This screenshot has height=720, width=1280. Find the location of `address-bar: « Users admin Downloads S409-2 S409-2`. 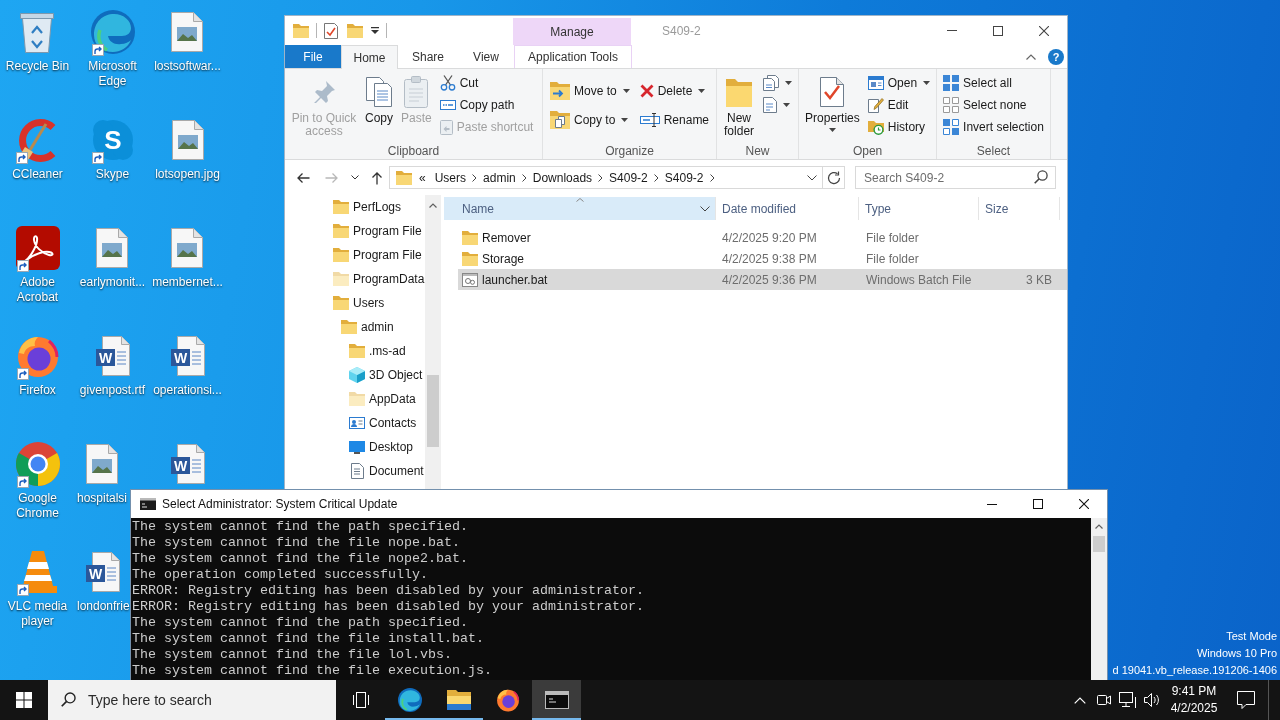

address-bar: « Users admin Downloads S409-2 S409-2 is located at coordinates (606, 177).